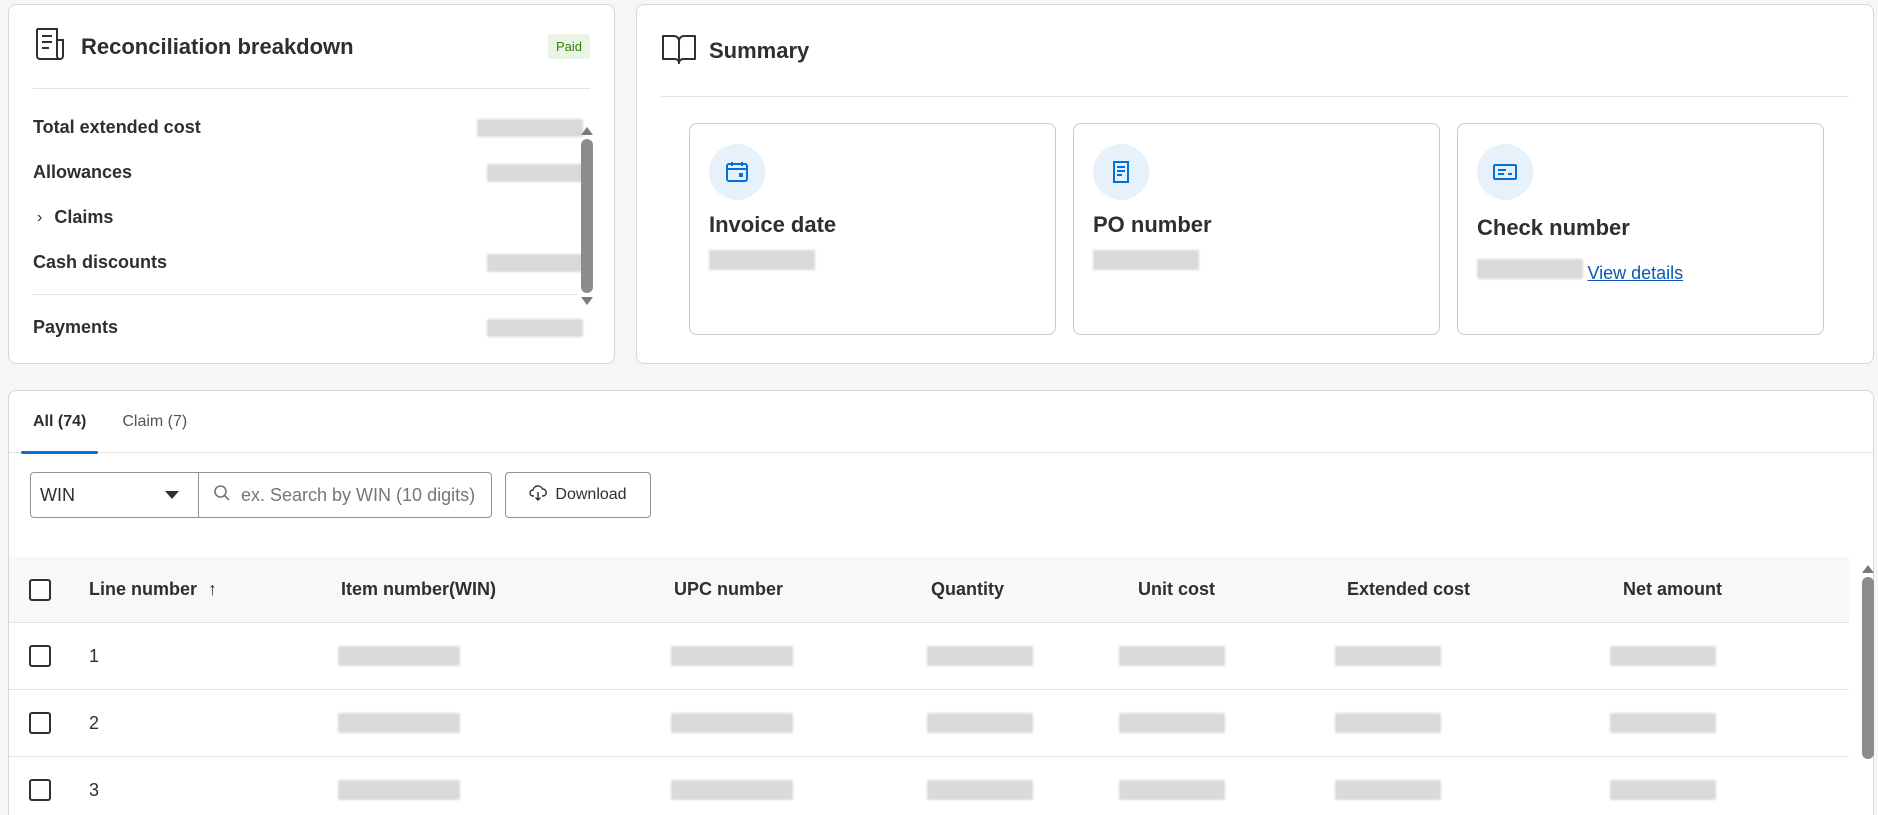 The height and width of the screenshot is (815, 1878). Describe the element at coordinates (100, 262) in the screenshot. I see `recon-row-label: Cash discounts` at that location.